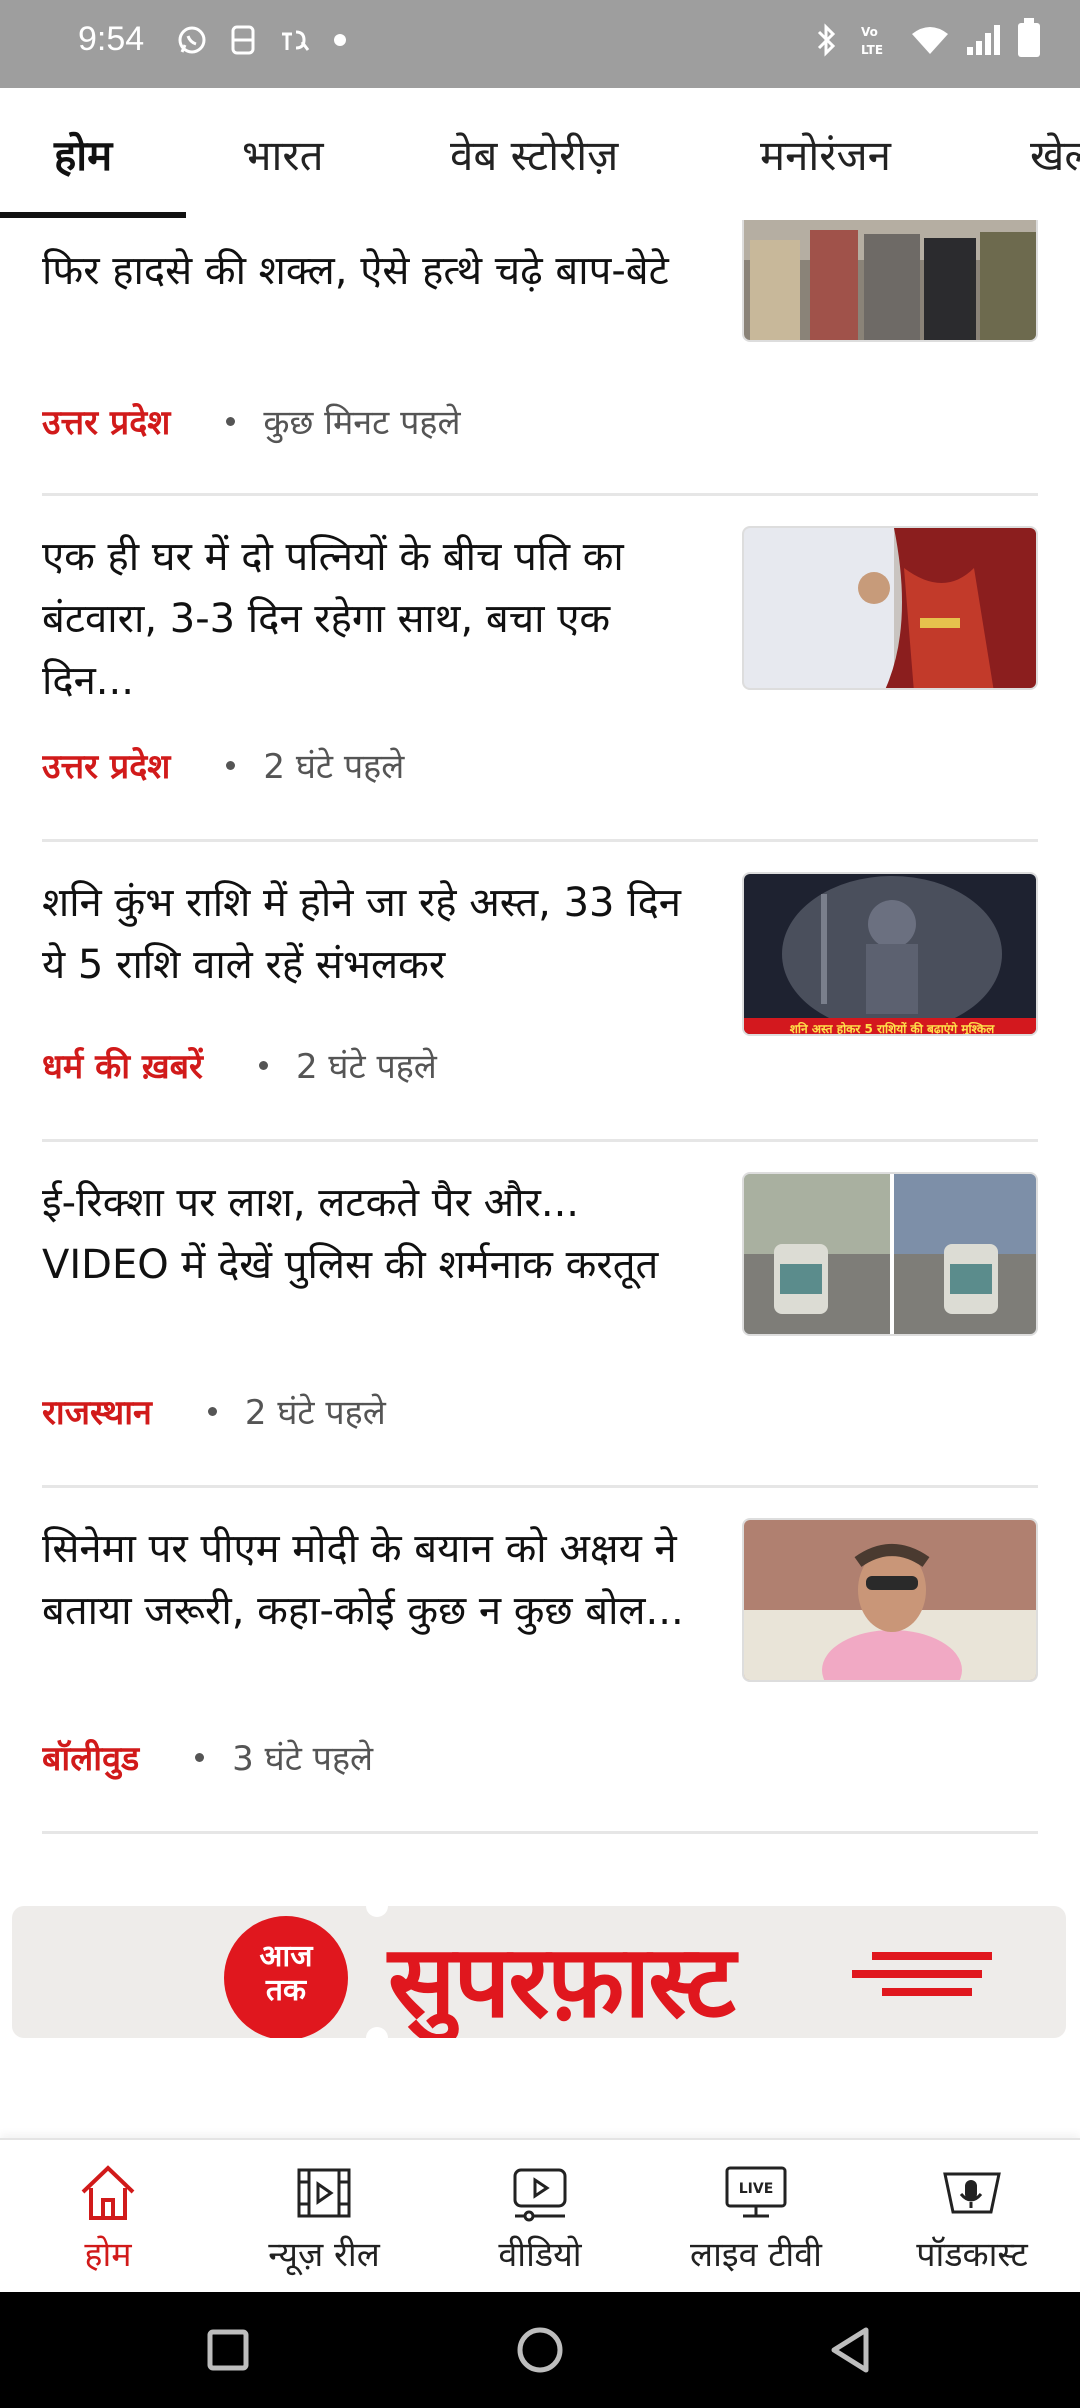 This screenshot has height=2408, width=1080. I want to click on whatsapp-icon, so click(192, 40).